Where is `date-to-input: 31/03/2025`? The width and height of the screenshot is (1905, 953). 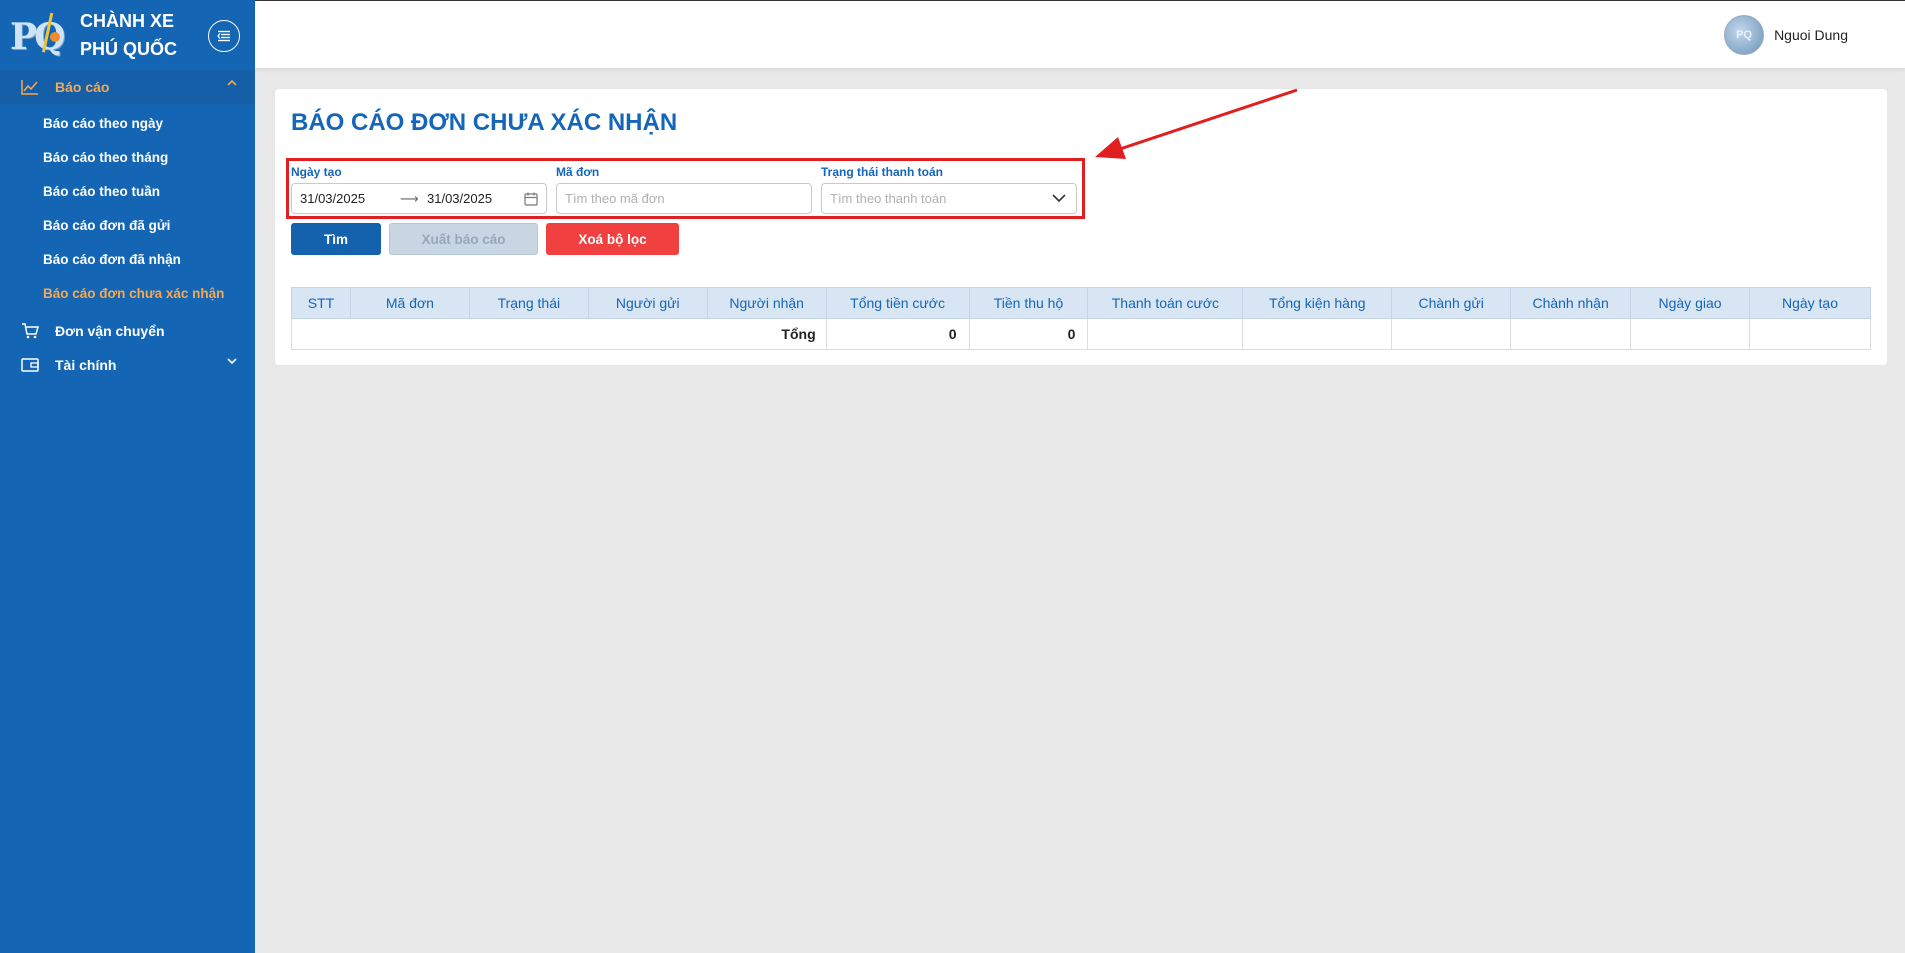
date-to-input: 31/03/2025 is located at coordinates (477, 198).